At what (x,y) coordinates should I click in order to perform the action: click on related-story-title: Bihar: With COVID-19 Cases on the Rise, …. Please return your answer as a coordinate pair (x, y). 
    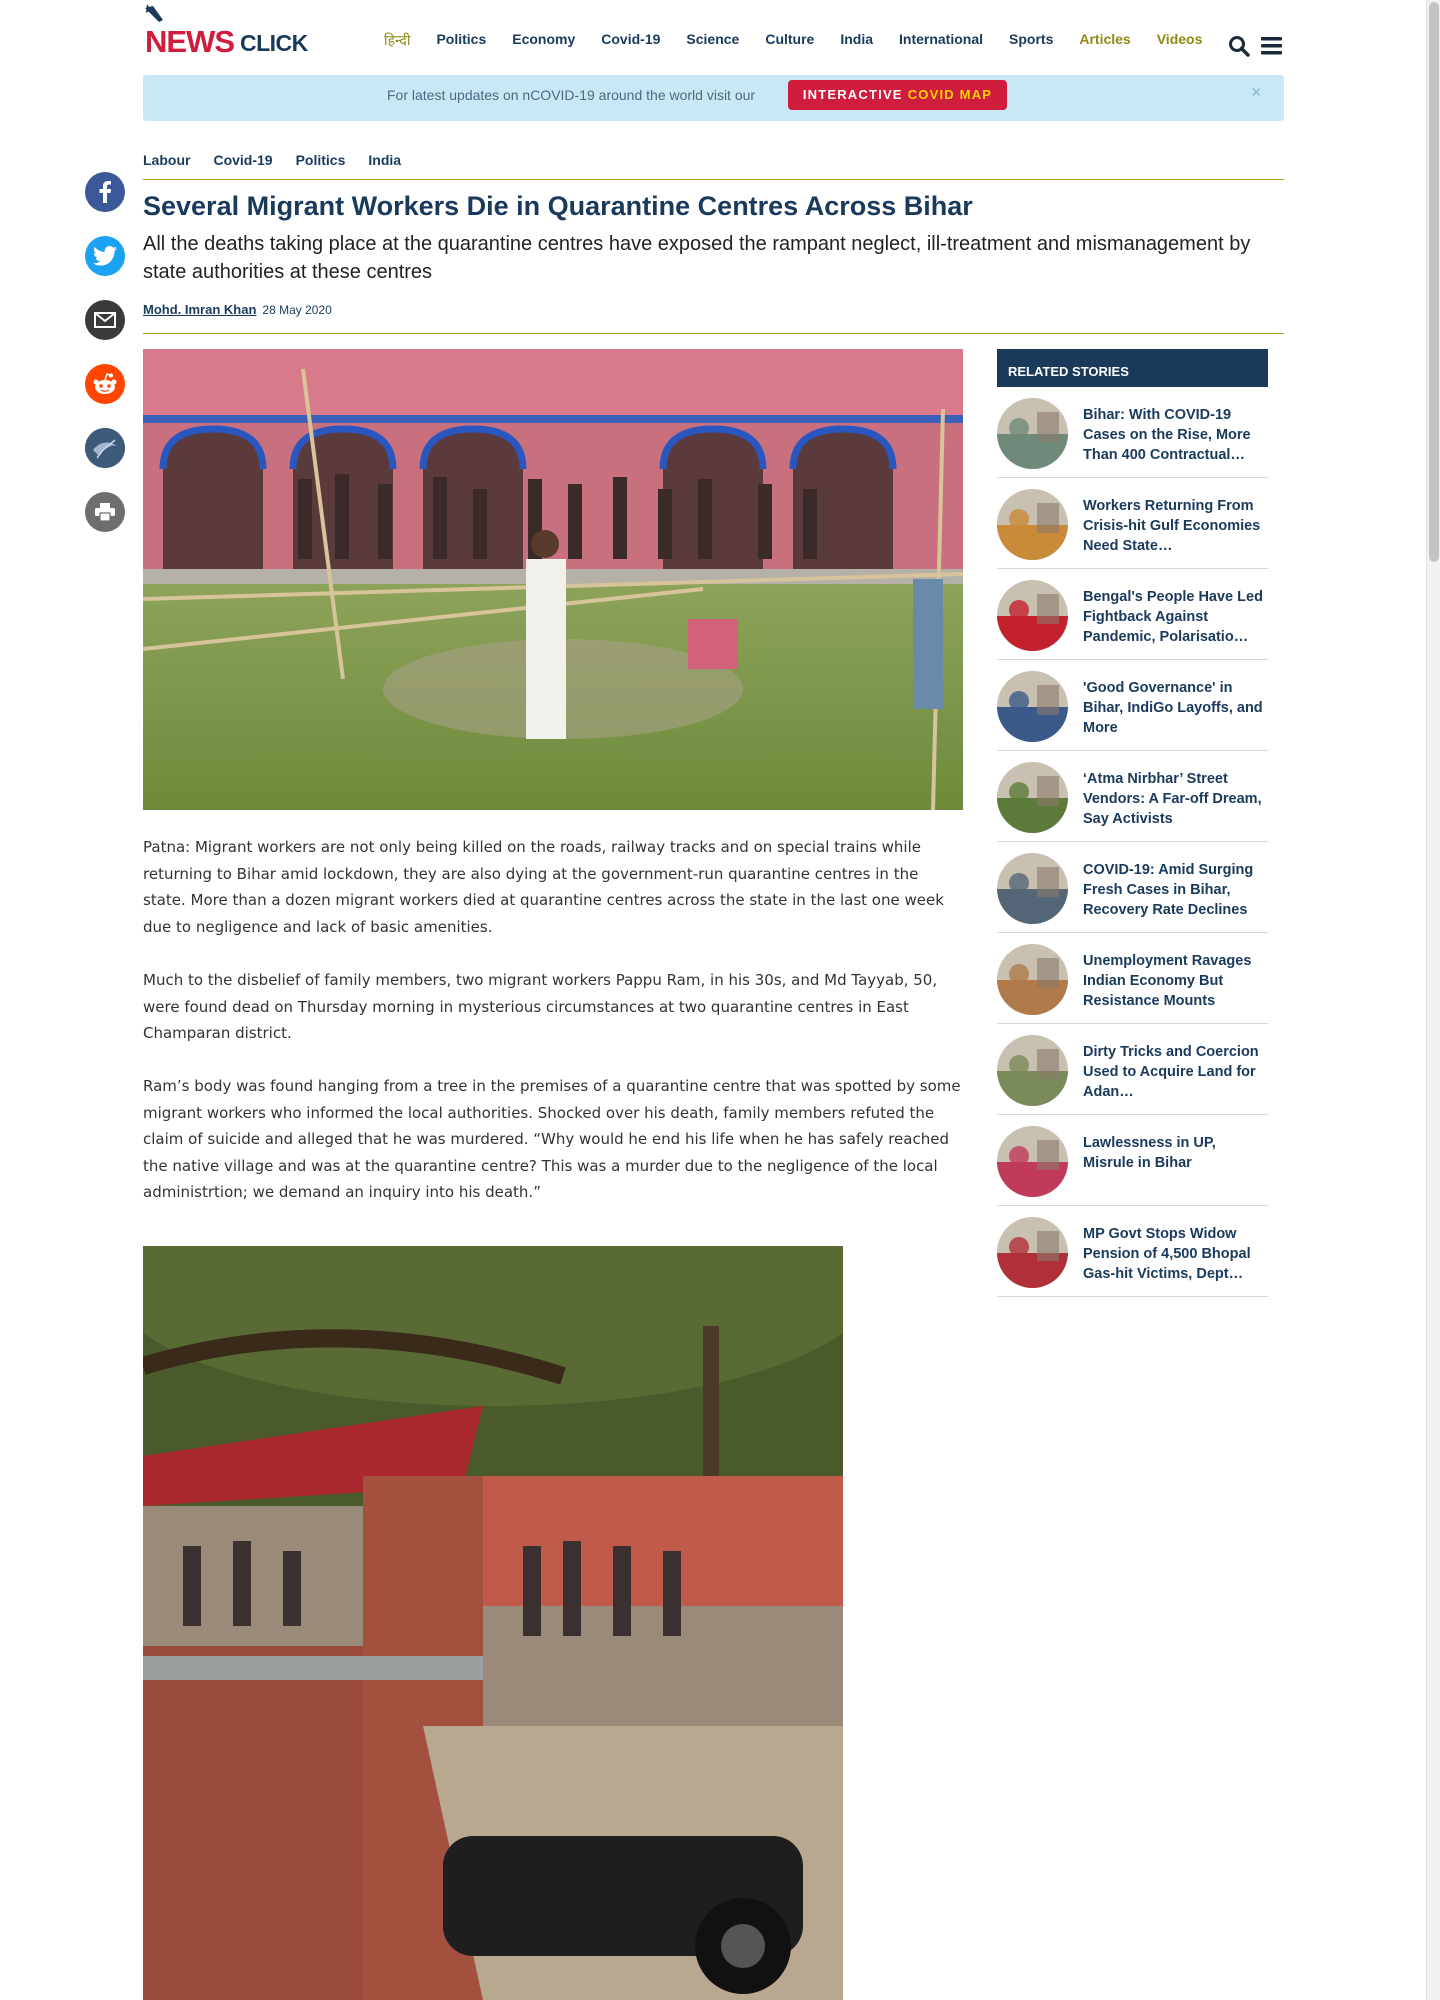
    Looking at the image, I should click on (1176, 435).